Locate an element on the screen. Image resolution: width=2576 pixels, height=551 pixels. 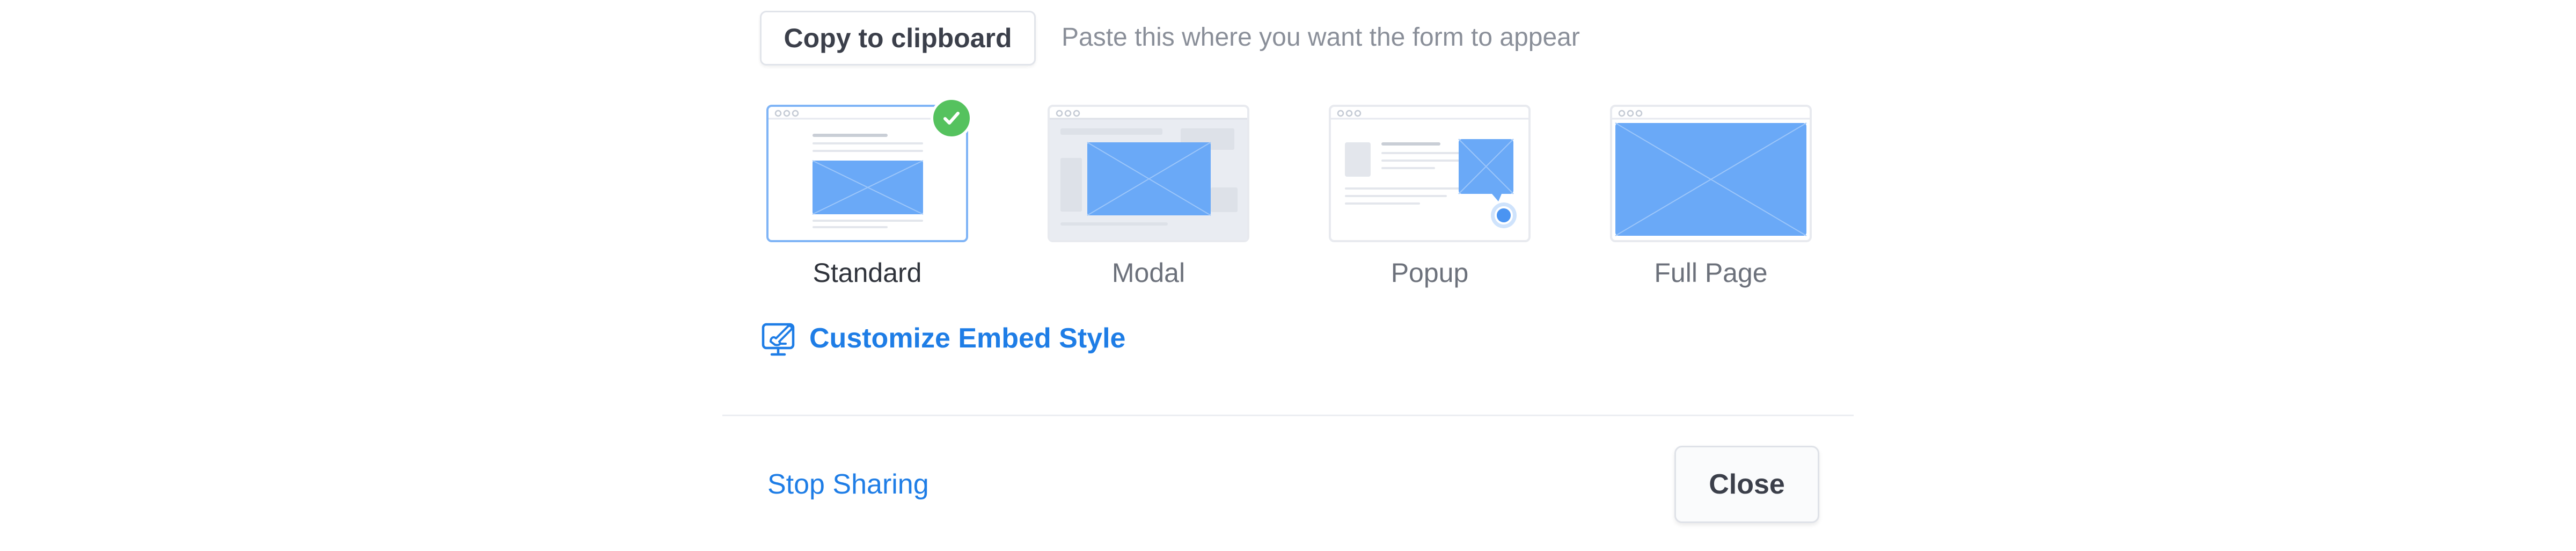
customize-embed-style-link: Customize Embed Style is located at coordinates (943, 338).